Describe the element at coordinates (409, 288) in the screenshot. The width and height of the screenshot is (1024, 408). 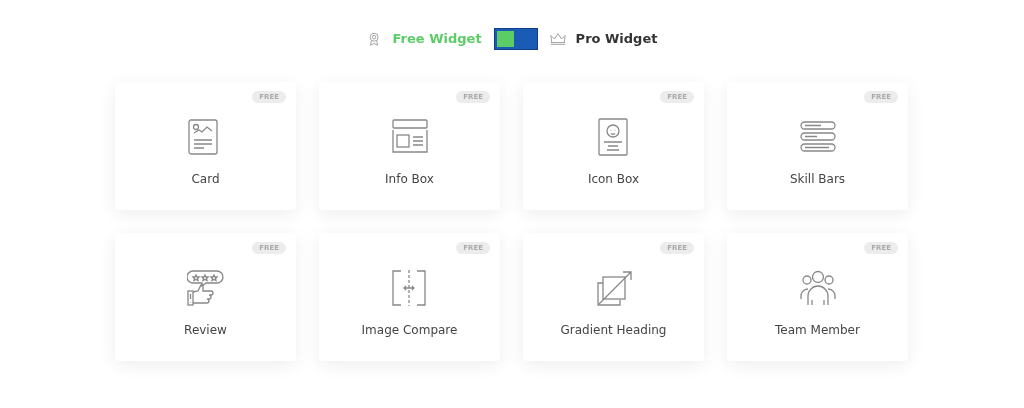
I see `split-compare-icon` at that location.